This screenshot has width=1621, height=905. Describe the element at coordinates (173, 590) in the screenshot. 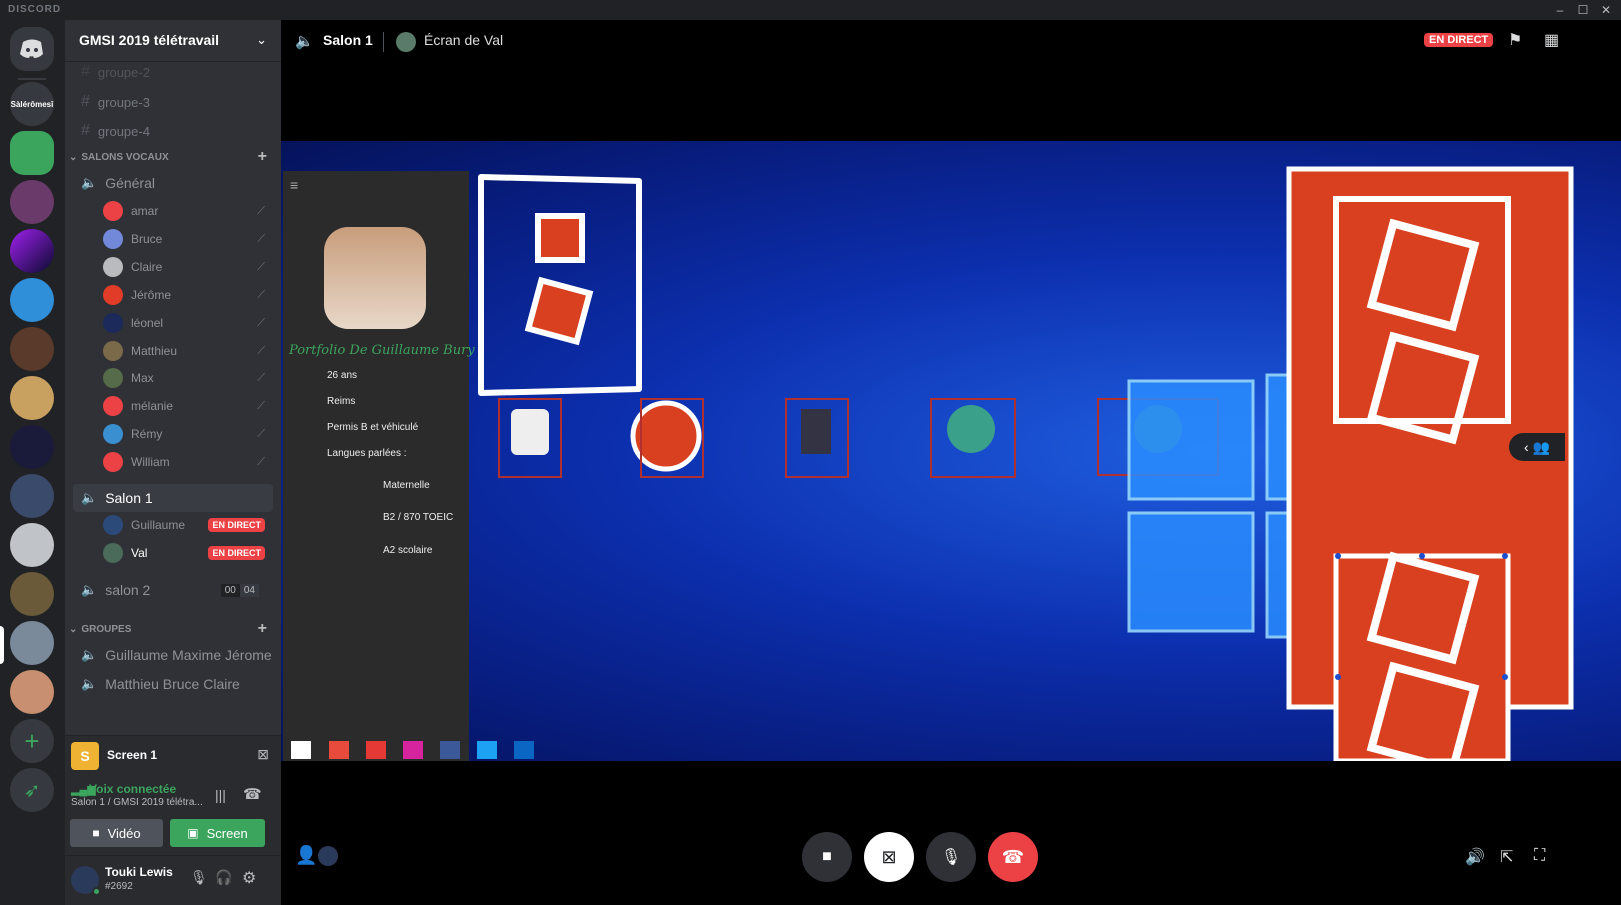

I see `voice-channel-salon-2: 🔈 salon 2 00 04` at that location.